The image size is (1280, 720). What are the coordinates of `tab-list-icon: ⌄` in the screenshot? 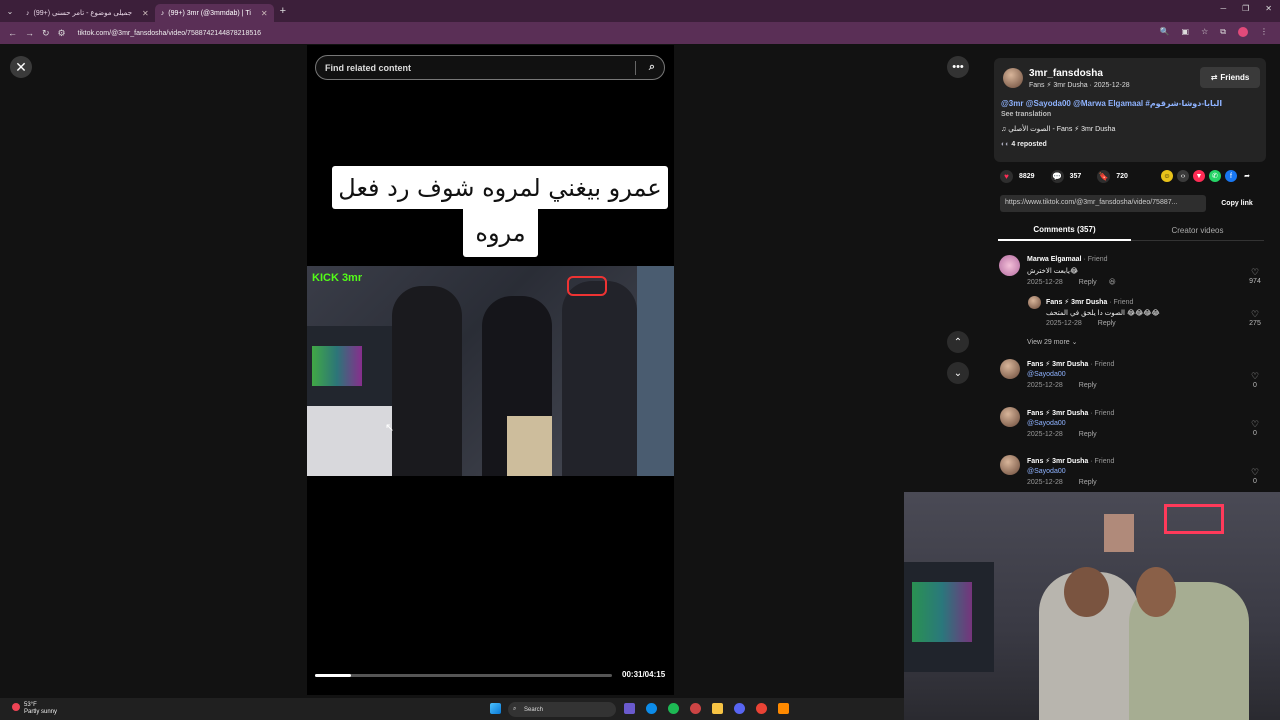 It's located at (10, 11).